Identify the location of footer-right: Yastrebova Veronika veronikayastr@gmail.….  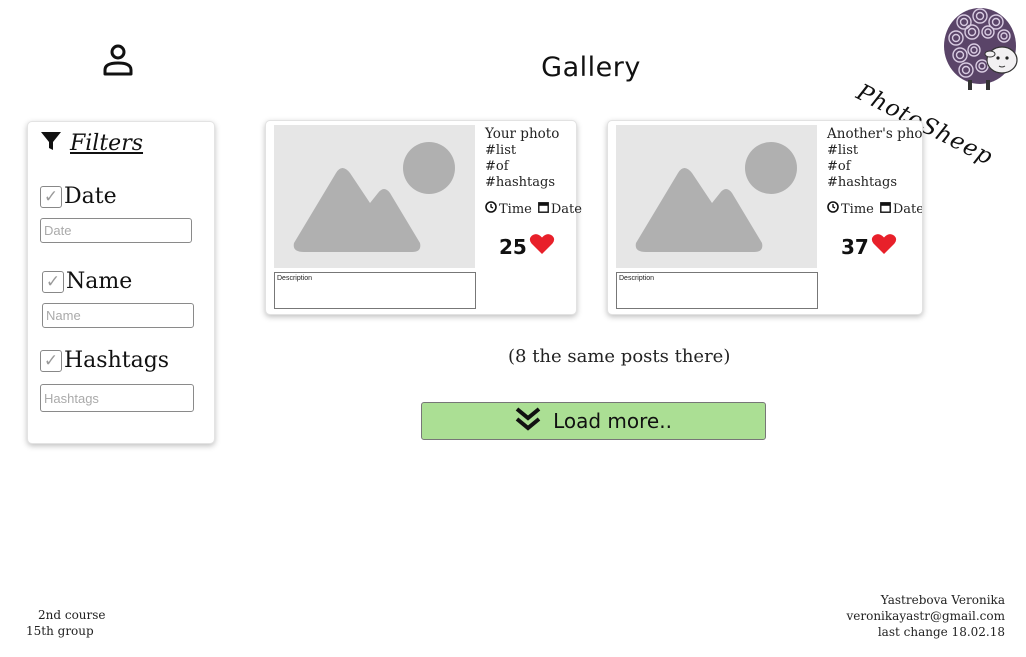
(925, 616).